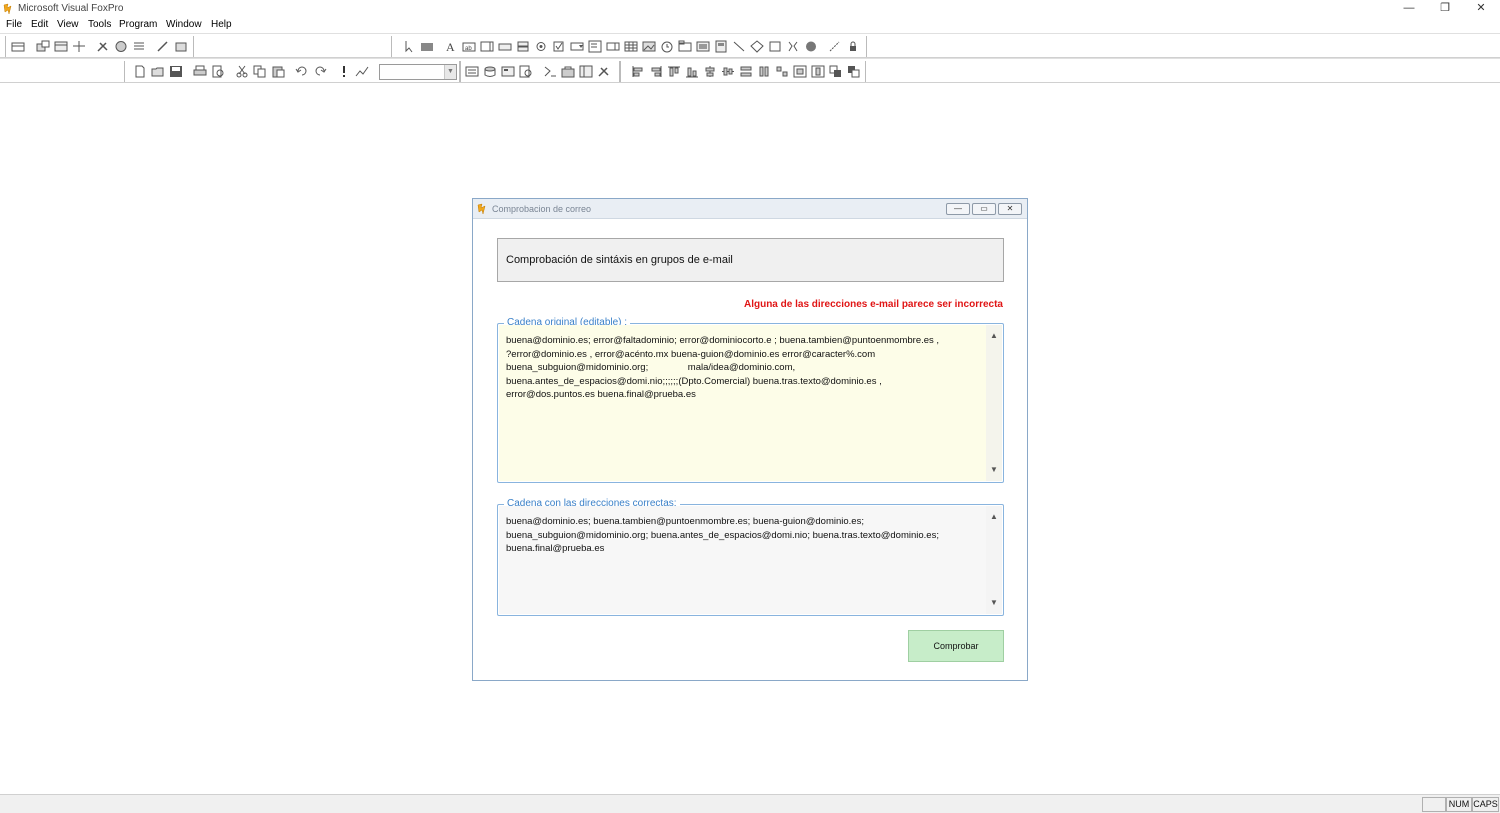 The width and height of the screenshot is (1500, 813). Describe the element at coordinates (508, 71) in the screenshot. I see `properties-window-icon` at that location.